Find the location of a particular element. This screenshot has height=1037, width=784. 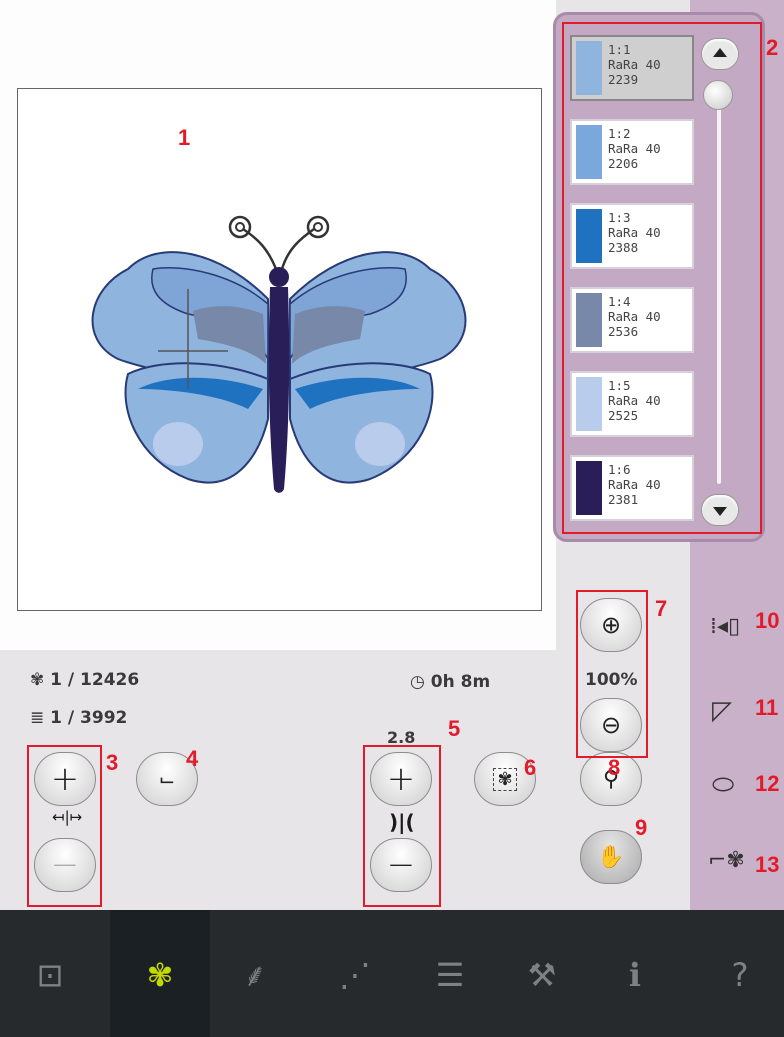

callout-4: 4 is located at coordinates (192, 758).